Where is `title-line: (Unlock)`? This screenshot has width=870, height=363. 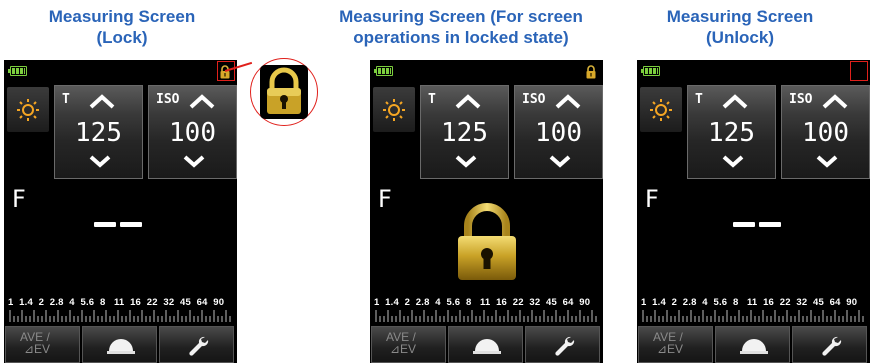
title-line: (Unlock) is located at coordinates (740, 37).